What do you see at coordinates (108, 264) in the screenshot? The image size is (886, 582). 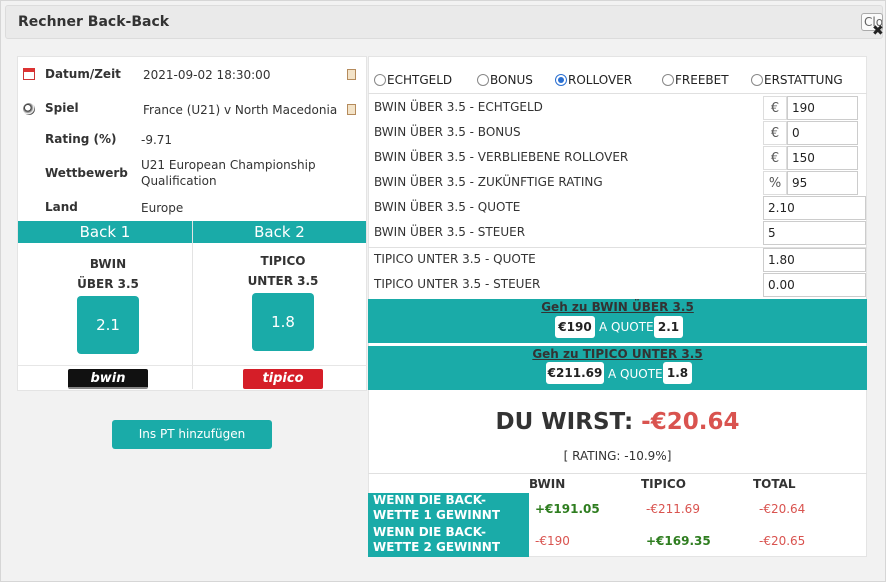 I see `back1-book: BWIN` at bounding box center [108, 264].